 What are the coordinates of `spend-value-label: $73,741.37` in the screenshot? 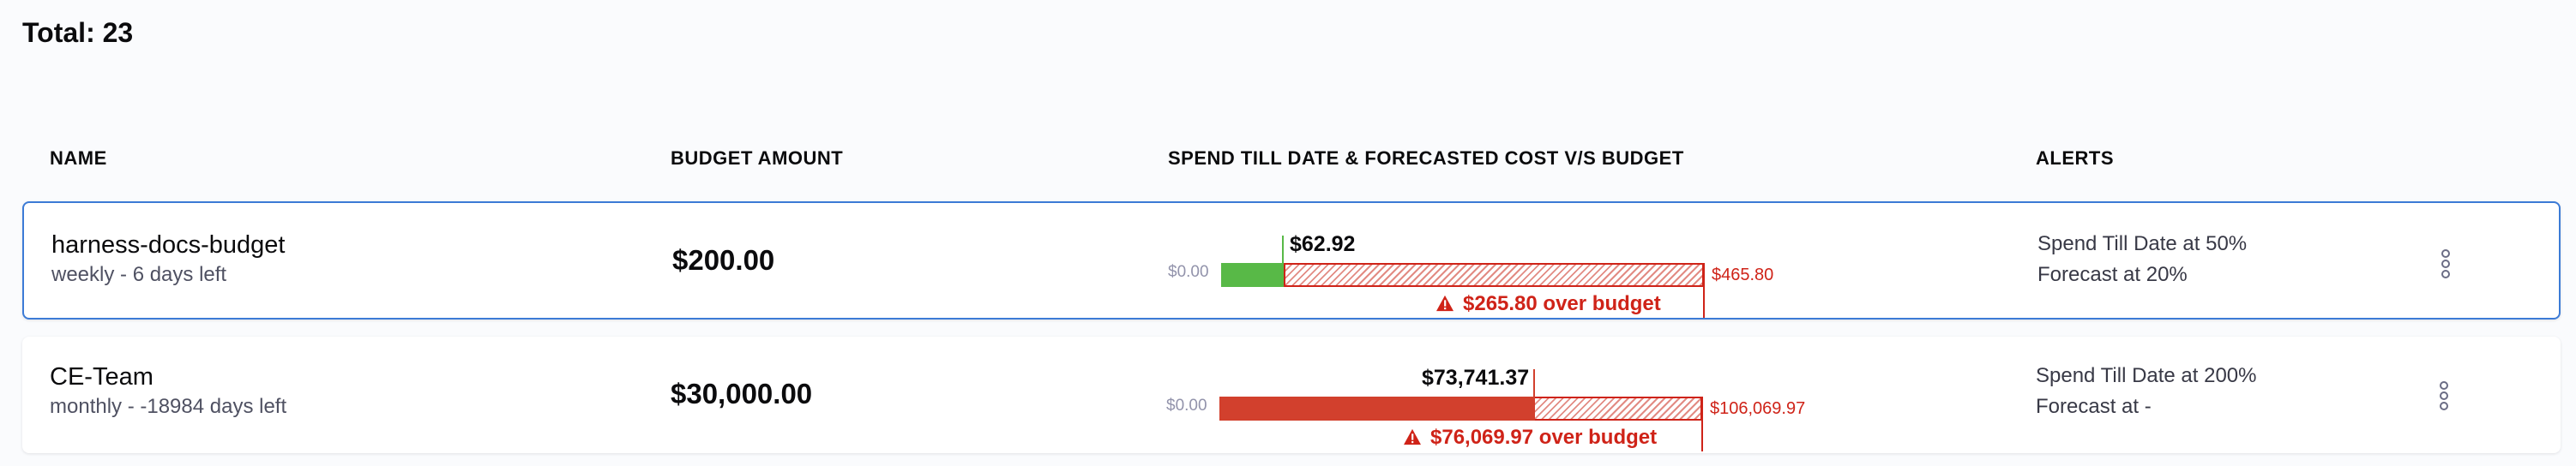 It's located at (1476, 378).